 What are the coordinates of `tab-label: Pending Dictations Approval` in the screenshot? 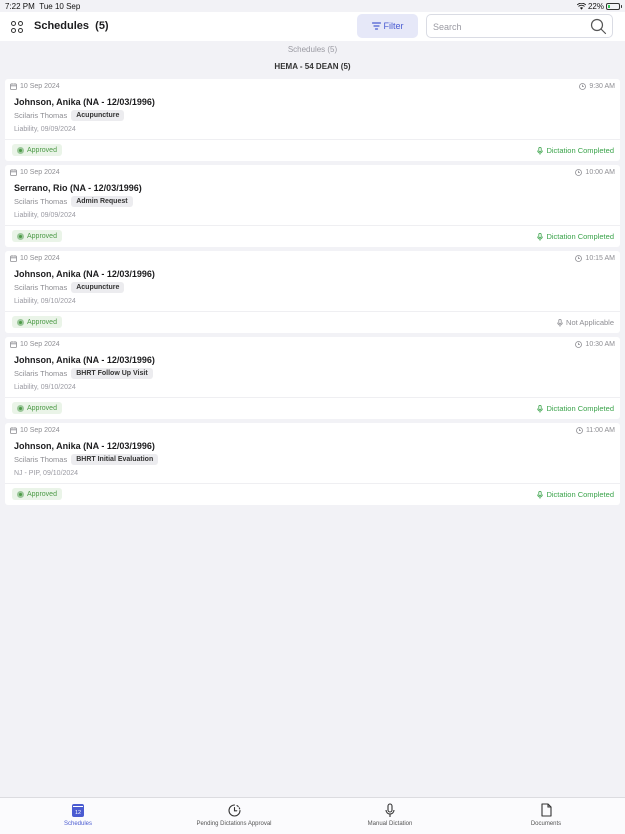 It's located at (234, 824).